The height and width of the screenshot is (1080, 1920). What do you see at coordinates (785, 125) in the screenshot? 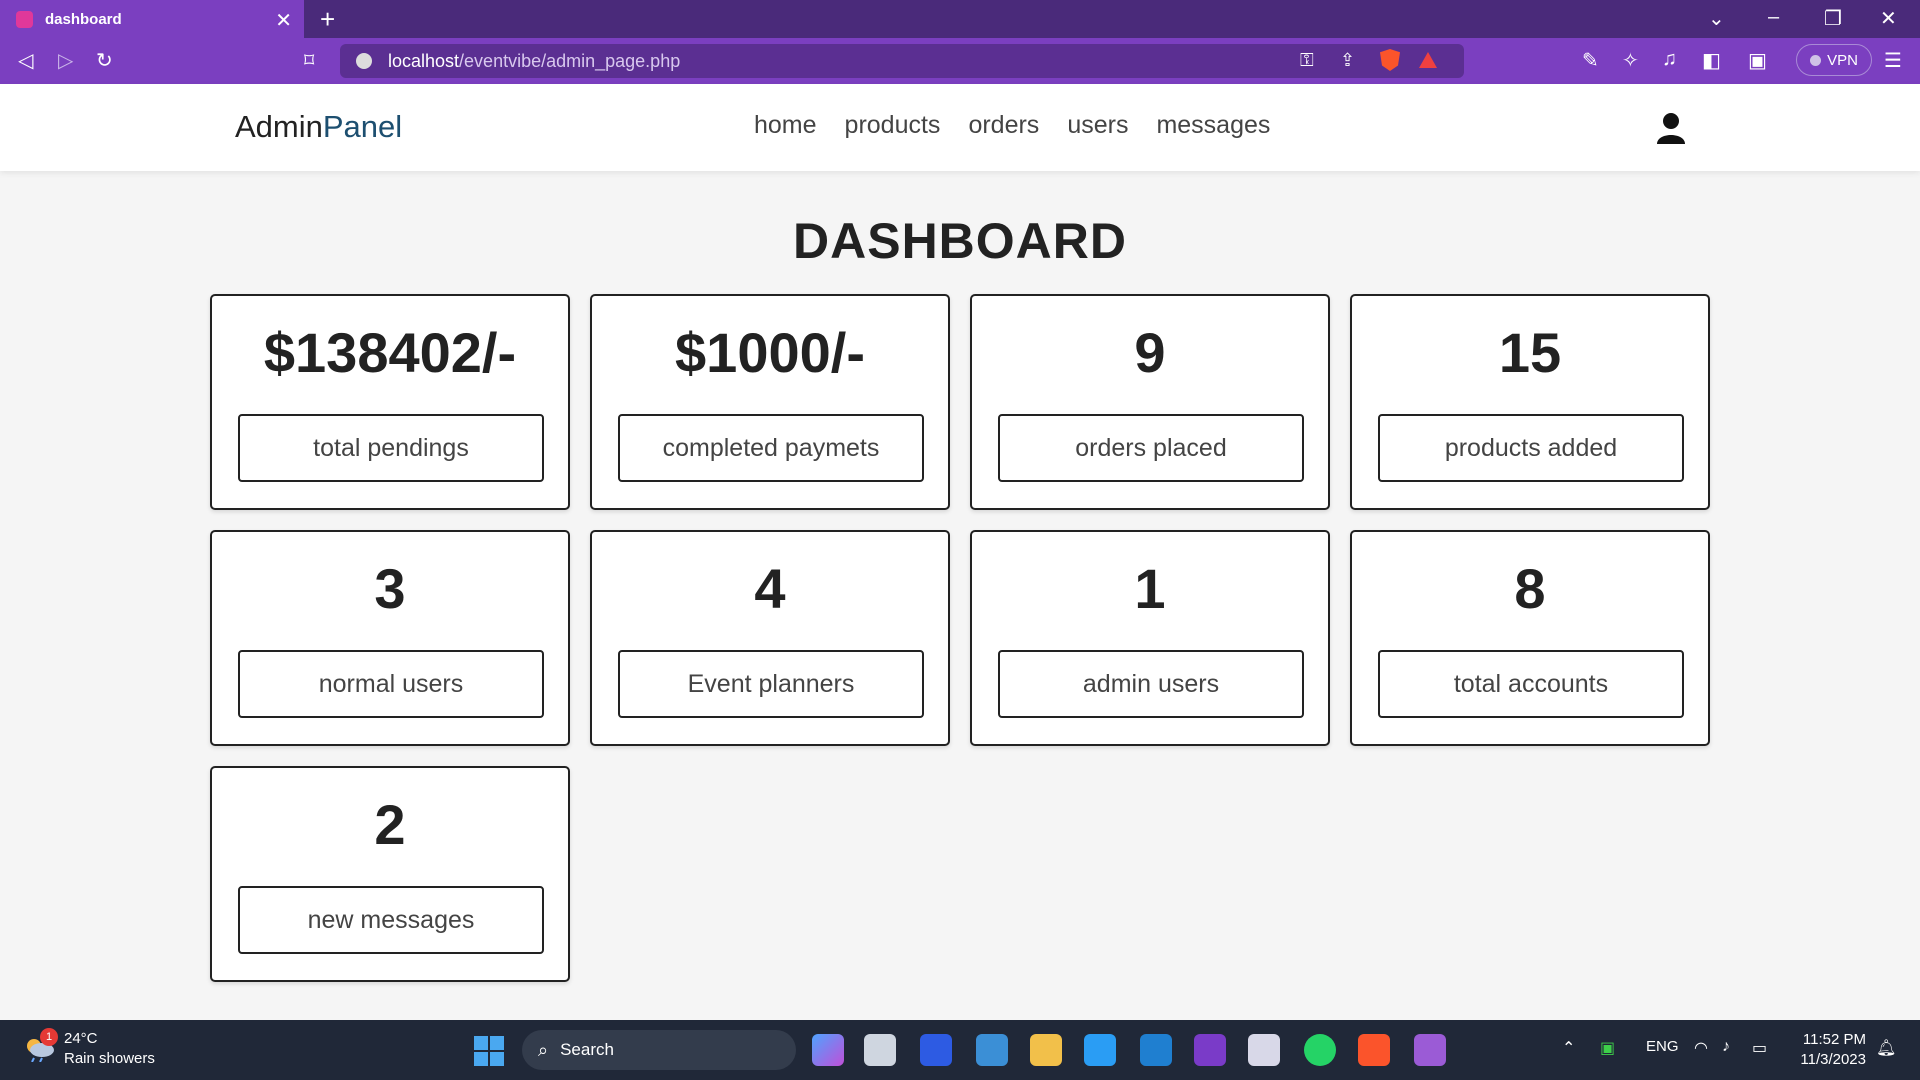
I see `nav-home: home` at bounding box center [785, 125].